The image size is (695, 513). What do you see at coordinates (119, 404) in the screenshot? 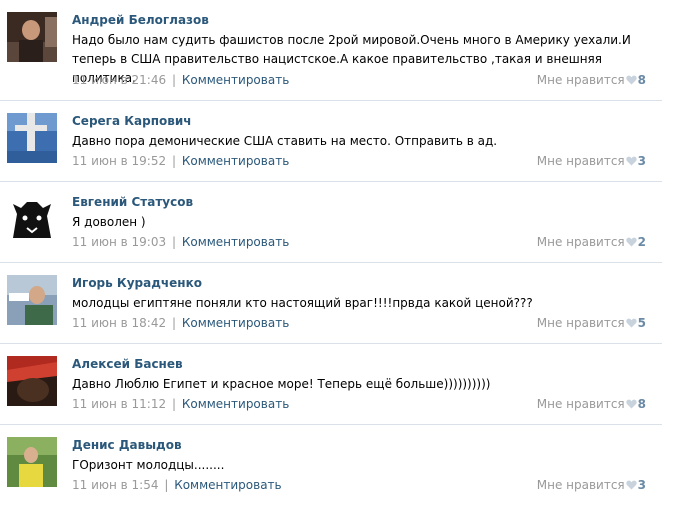
I see `comment-date: 11 июн в 11:12` at bounding box center [119, 404].